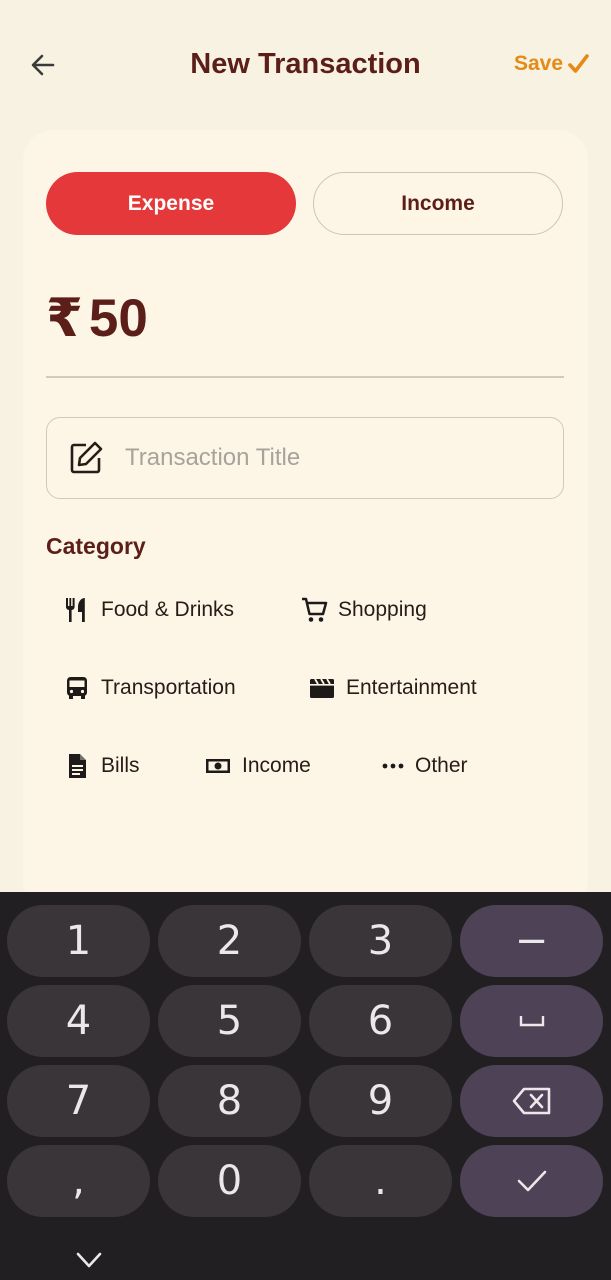 The width and height of the screenshot is (611, 1280). I want to click on save-label: Save, so click(538, 63).